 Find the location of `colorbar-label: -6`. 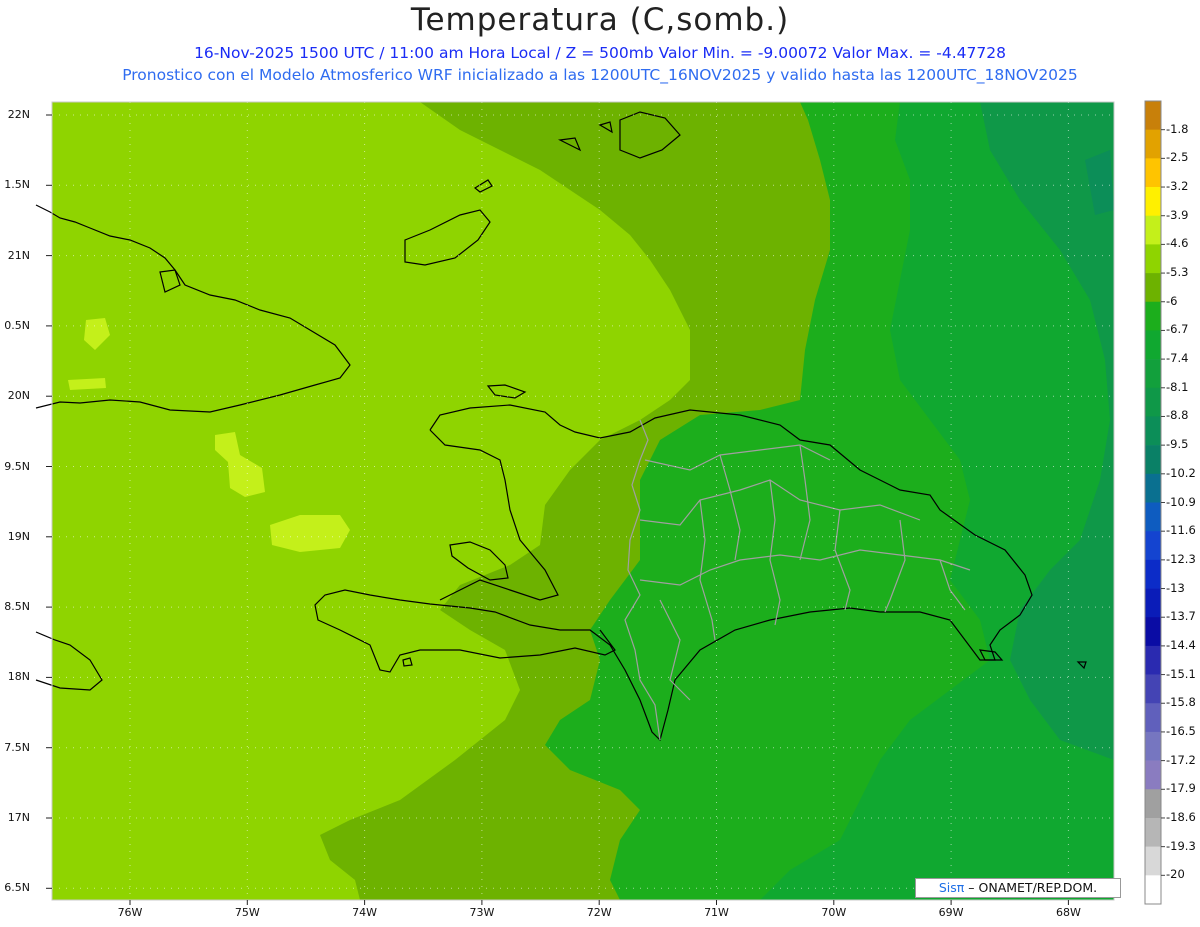

colorbar-label: -6 is located at coordinates (1172, 300).